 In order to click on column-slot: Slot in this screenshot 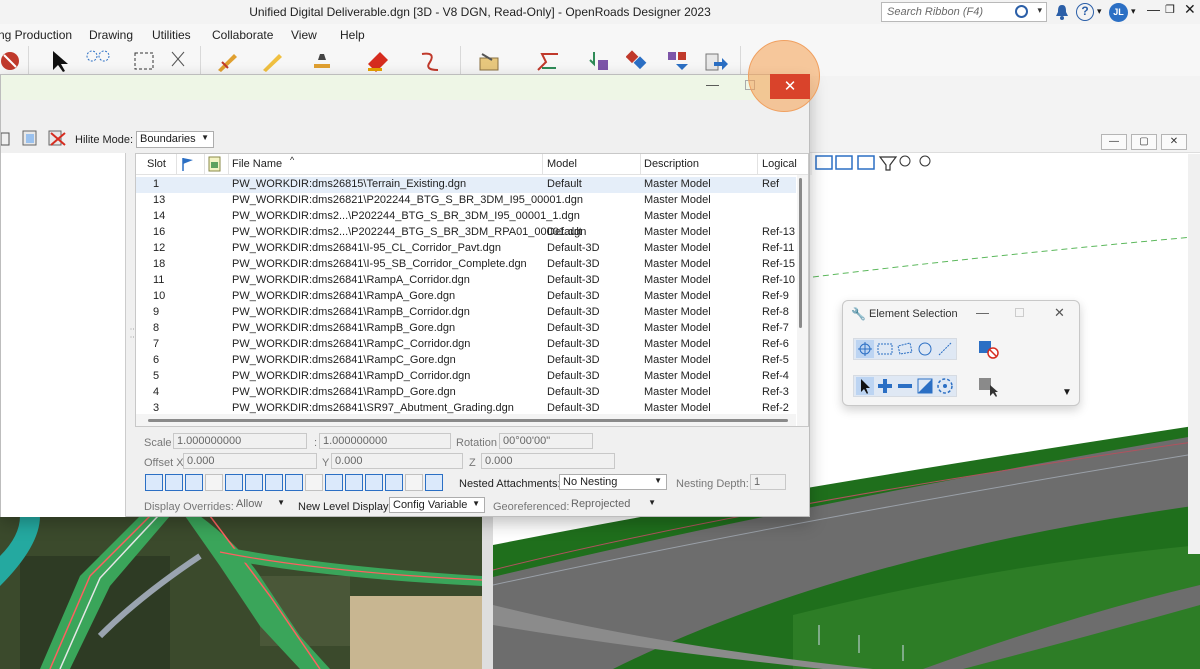, I will do `click(156, 164)`.